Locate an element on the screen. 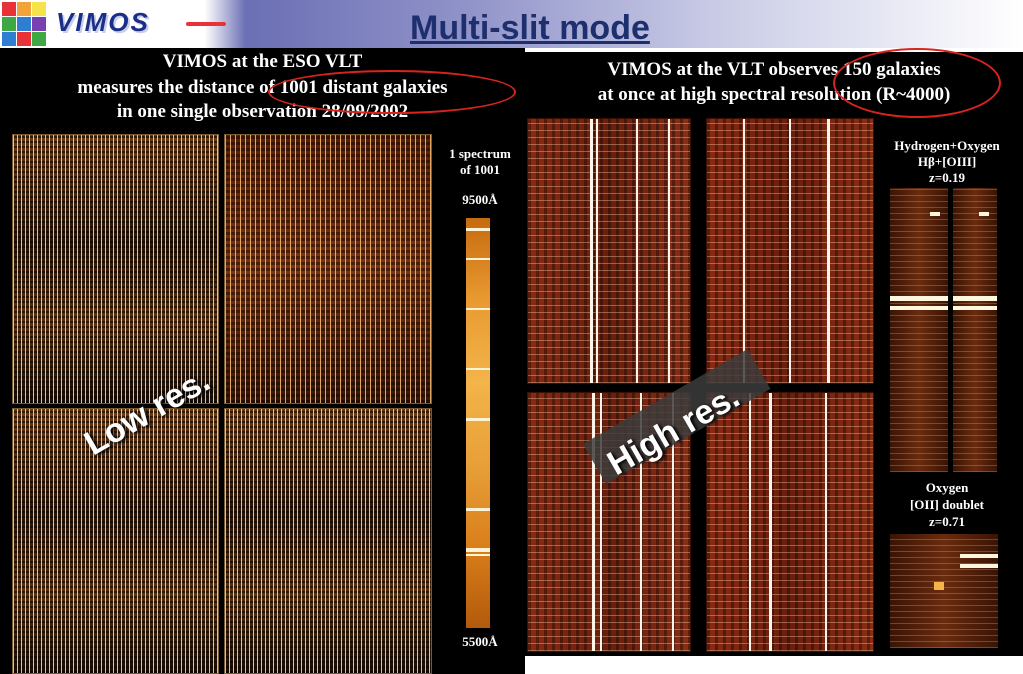  oxygen-doublet-spectrum is located at coordinates (944, 591).